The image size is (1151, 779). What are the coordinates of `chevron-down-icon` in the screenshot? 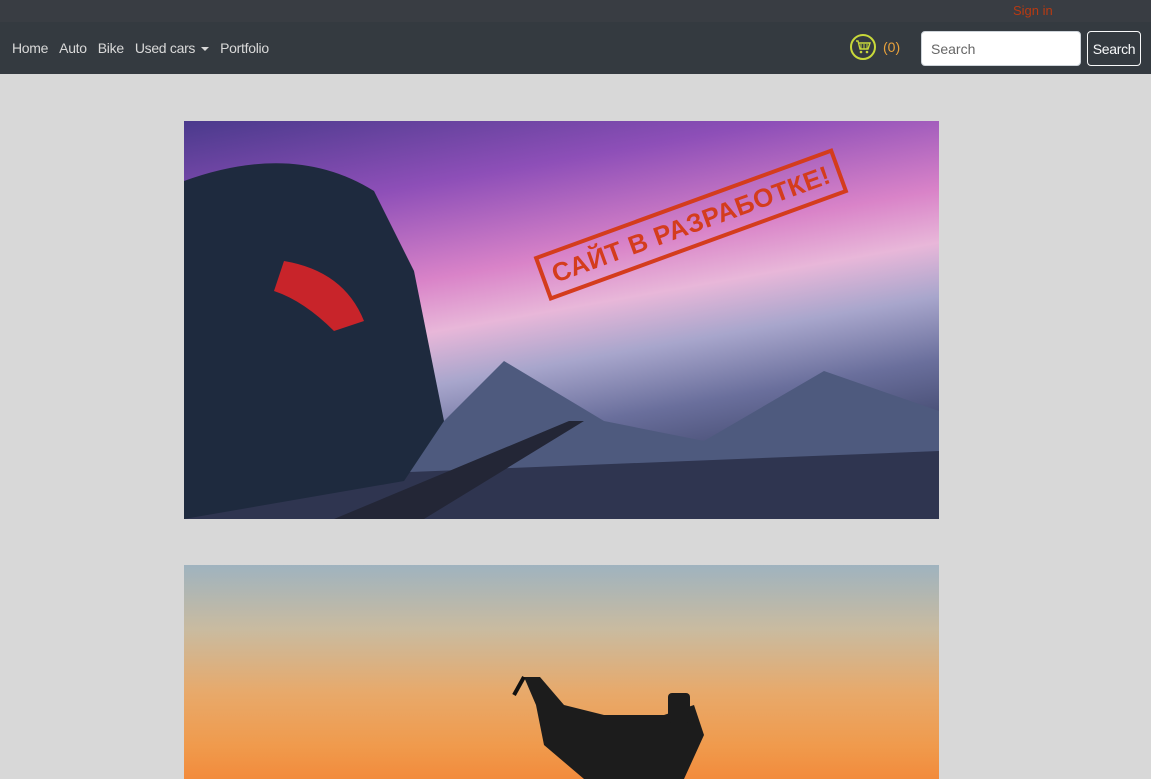 It's located at (205, 49).